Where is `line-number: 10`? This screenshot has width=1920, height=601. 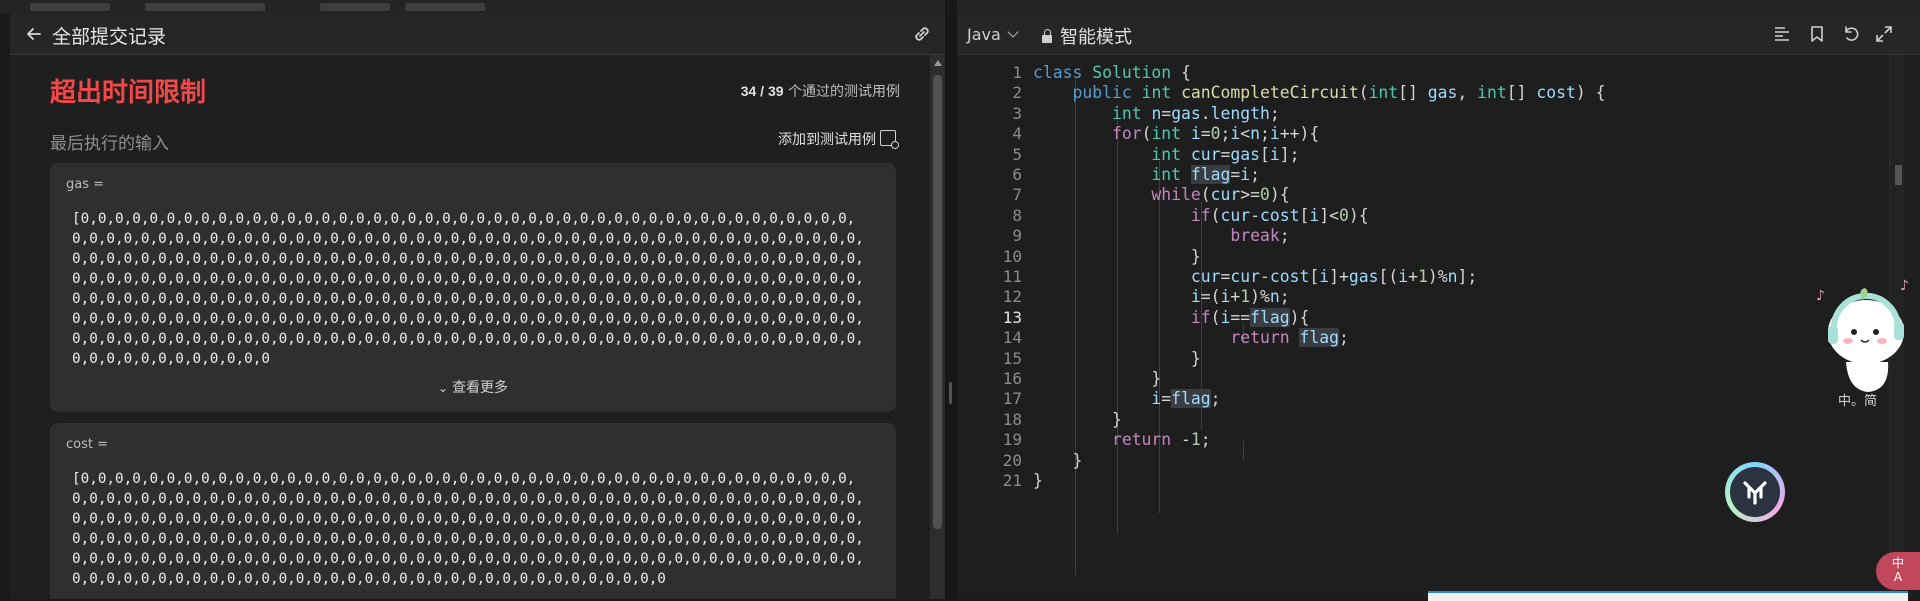 line-number: 10 is located at coordinates (1012, 256).